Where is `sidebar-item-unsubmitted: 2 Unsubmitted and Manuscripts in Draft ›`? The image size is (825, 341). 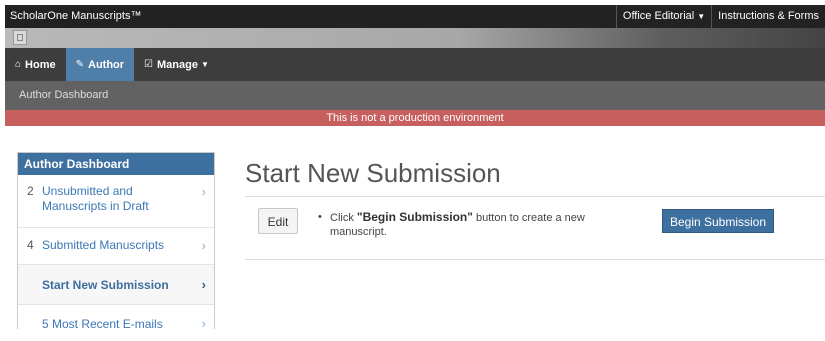 sidebar-item-unsubmitted: 2 Unsubmitted and Manuscripts in Draft › is located at coordinates (116, 201).